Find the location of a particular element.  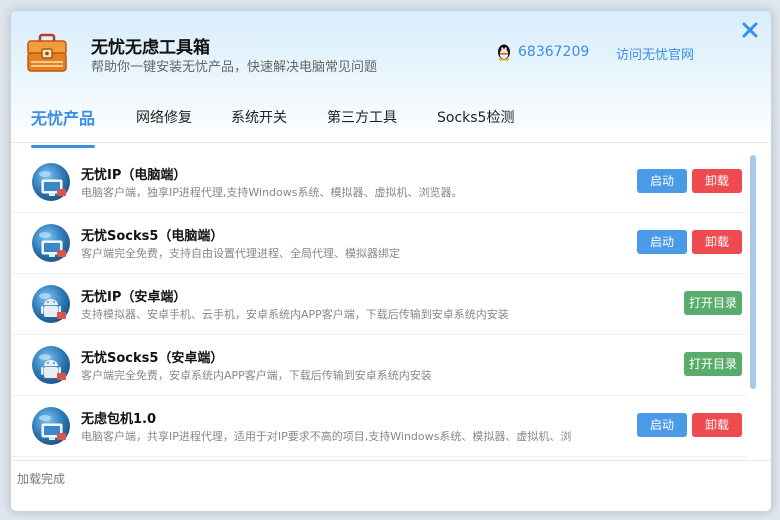

product-description: 电脑客户端，独享IP进程代理,支持Windows系统、模拟器、虚拟机、浏览器。 is located at coordinates (272, 192).